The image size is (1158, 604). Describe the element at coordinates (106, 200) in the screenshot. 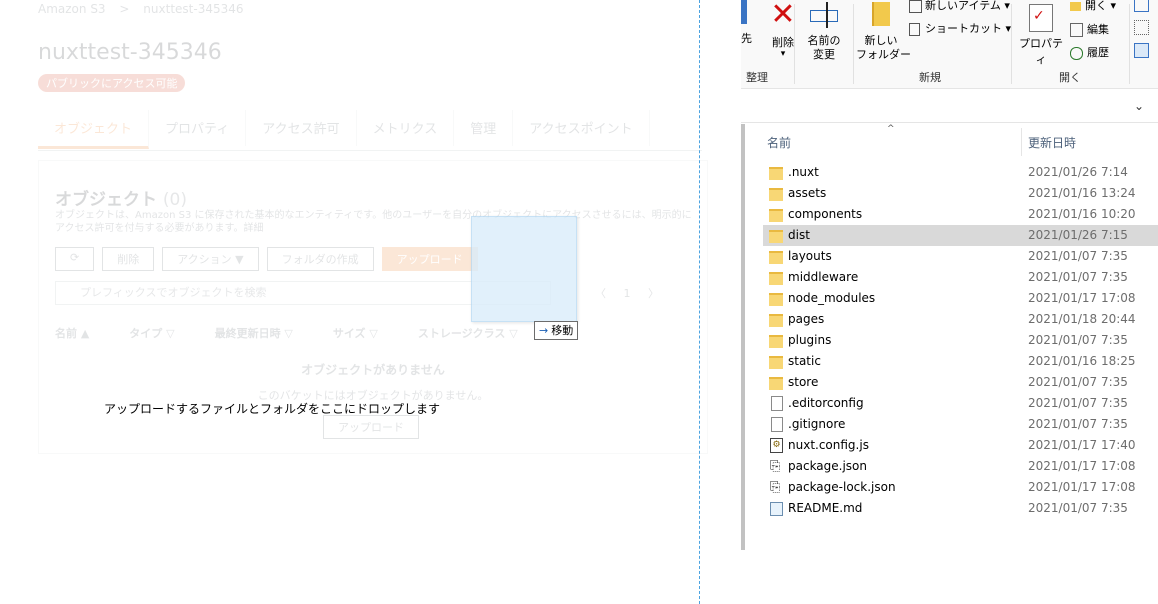

I see `objects-heading-label: オブジェクト` at that location.